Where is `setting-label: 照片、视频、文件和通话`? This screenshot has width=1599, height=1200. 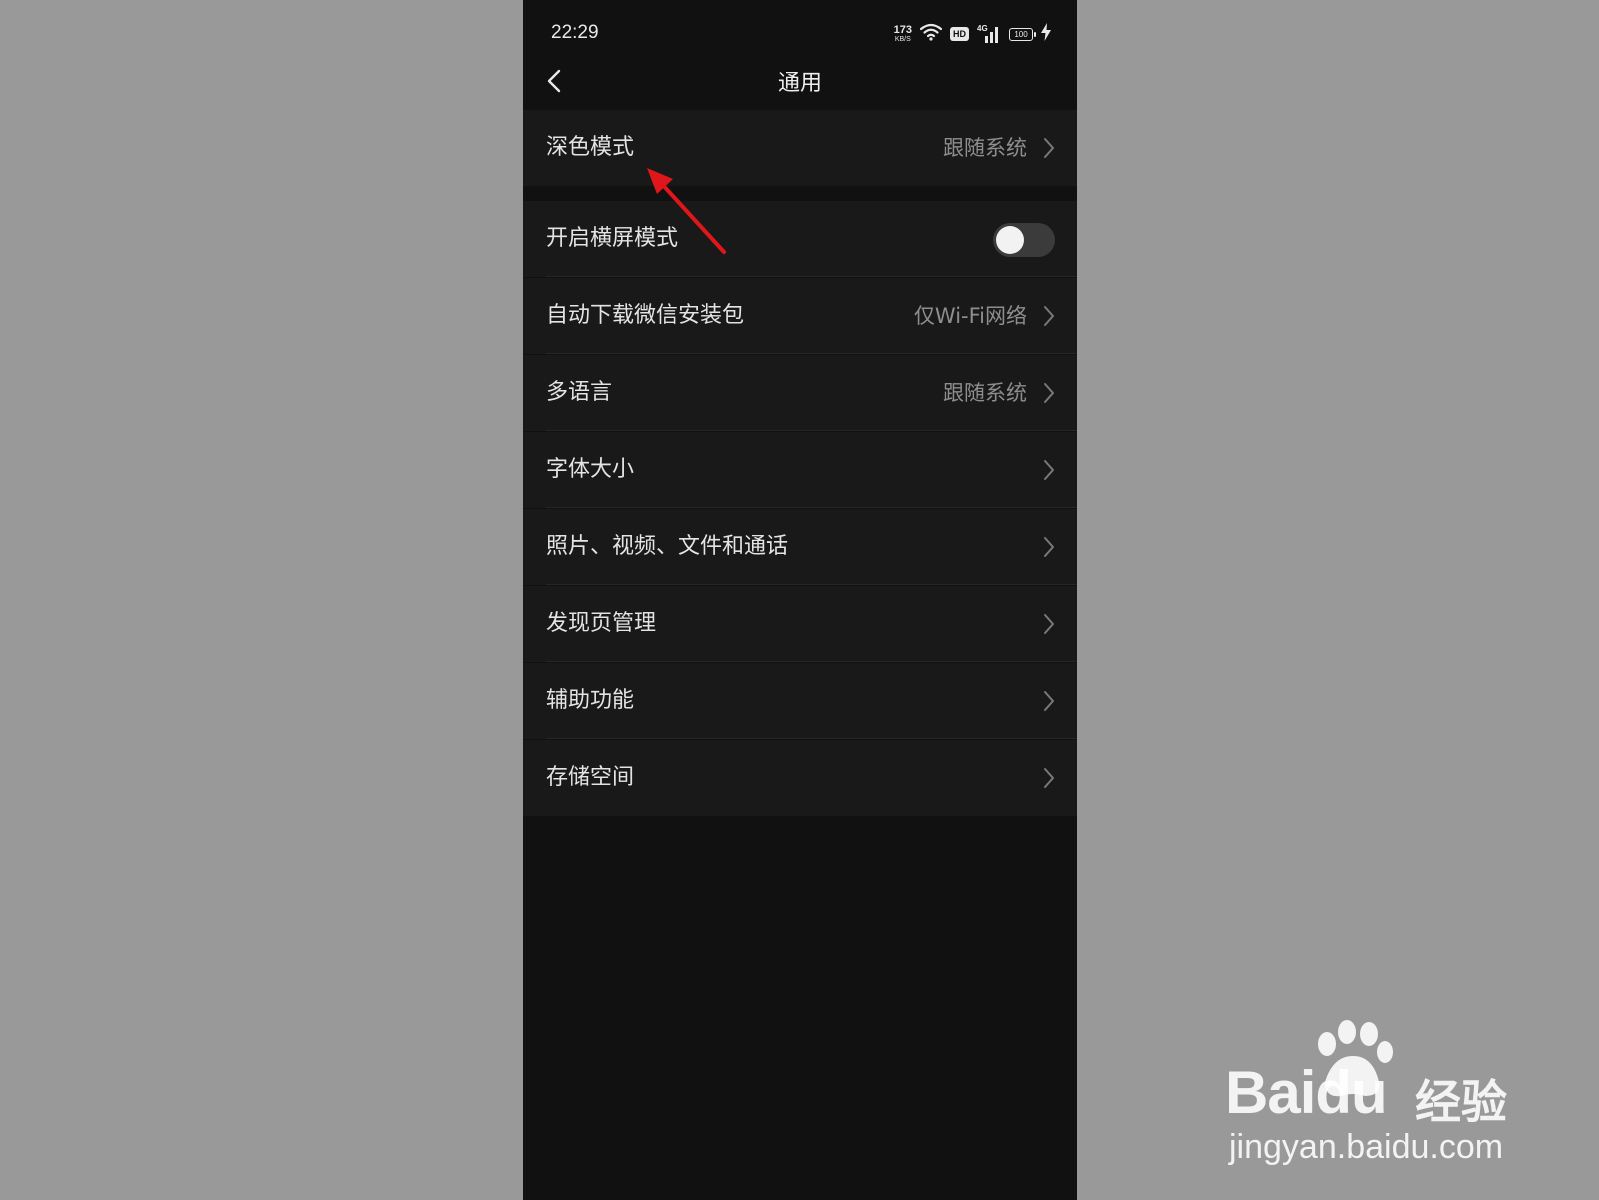
setting-label: 照片、视频、文件和通话 is located at coordinates (667, 546).